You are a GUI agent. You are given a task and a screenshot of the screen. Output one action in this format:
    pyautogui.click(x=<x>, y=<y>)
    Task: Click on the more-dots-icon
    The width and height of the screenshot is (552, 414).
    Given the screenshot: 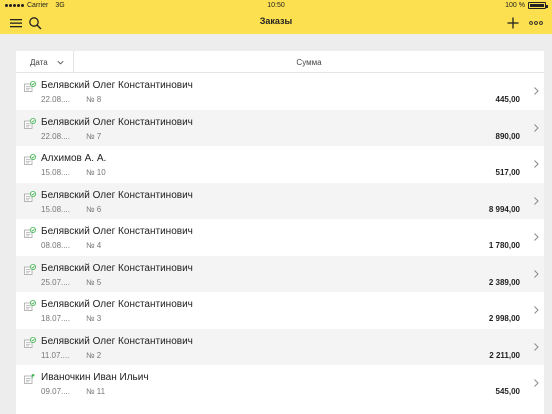 What is the action you would take?
    pyautogui.click(x=536, y=23)
    